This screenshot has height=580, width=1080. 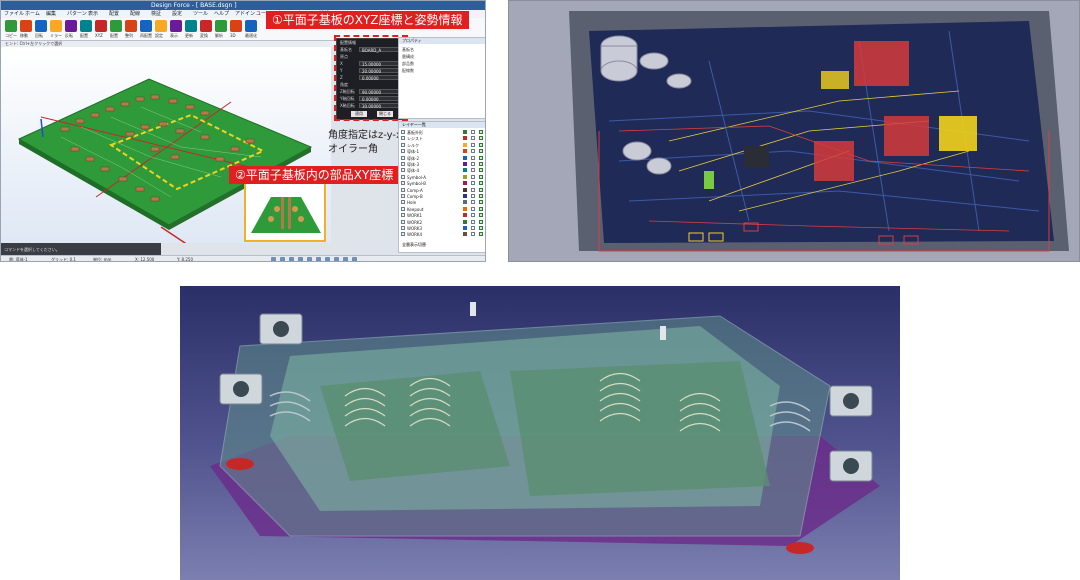 I want to click on menu-item-4: 表示, so click(x=93, y=14).